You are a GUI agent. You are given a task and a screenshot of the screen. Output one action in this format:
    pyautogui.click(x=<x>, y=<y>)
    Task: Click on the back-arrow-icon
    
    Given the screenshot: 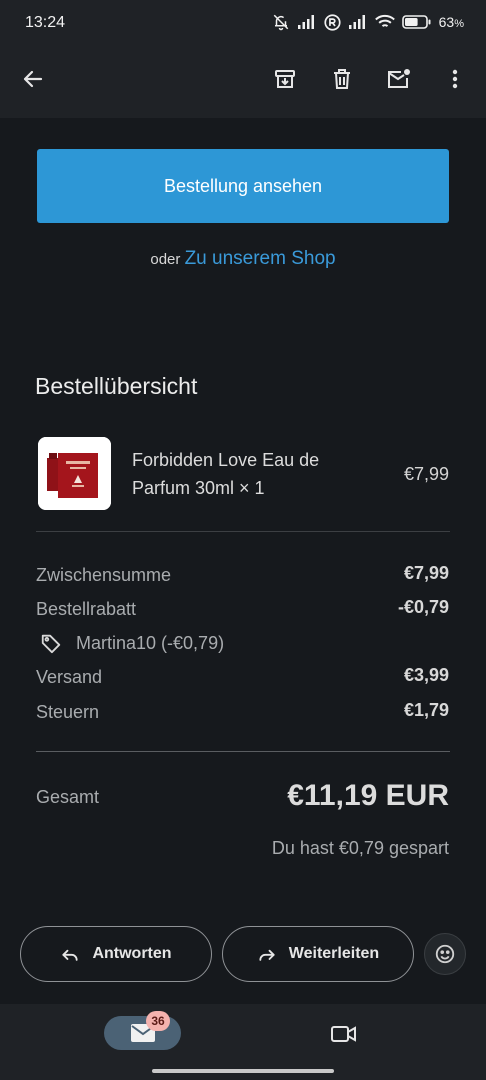 What is the action you would take?
    pyautogui.click(x=33, y=79)
    